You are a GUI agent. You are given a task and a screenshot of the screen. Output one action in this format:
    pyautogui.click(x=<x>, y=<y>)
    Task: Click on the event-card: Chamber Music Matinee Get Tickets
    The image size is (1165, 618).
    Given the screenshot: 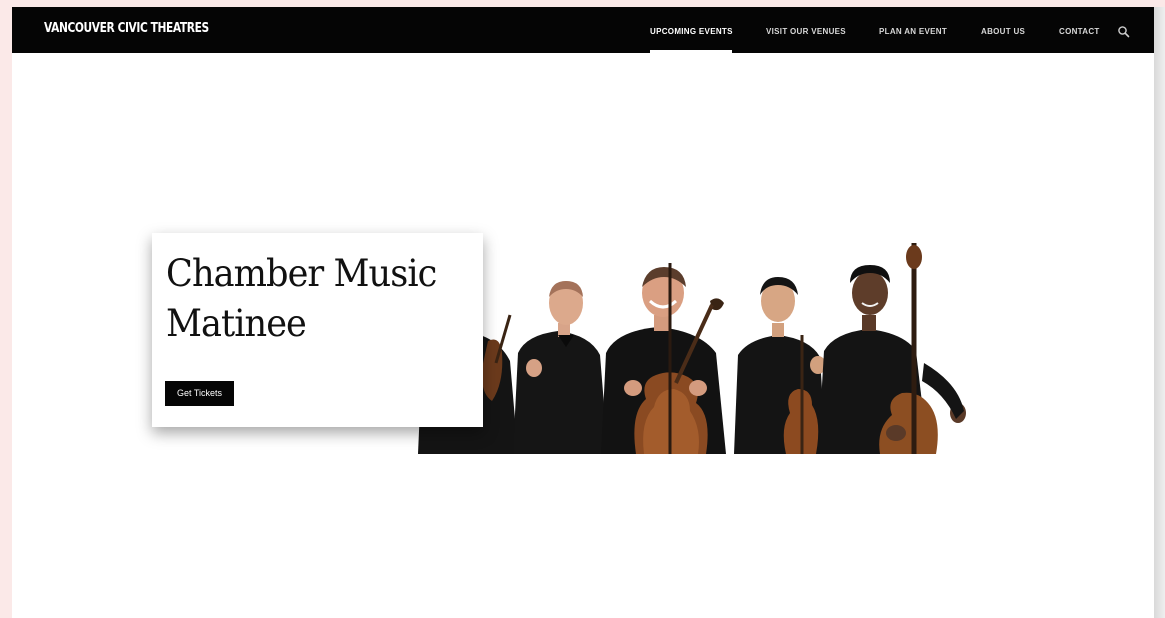 What is the action you would take?
    pyautogui.click(x=317, y=330)
    